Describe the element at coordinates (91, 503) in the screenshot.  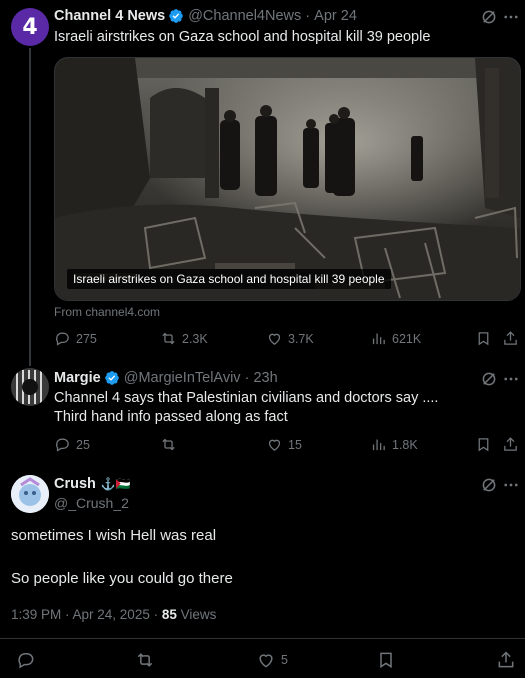
I see `author-handle: @_Crush_2` at that location.